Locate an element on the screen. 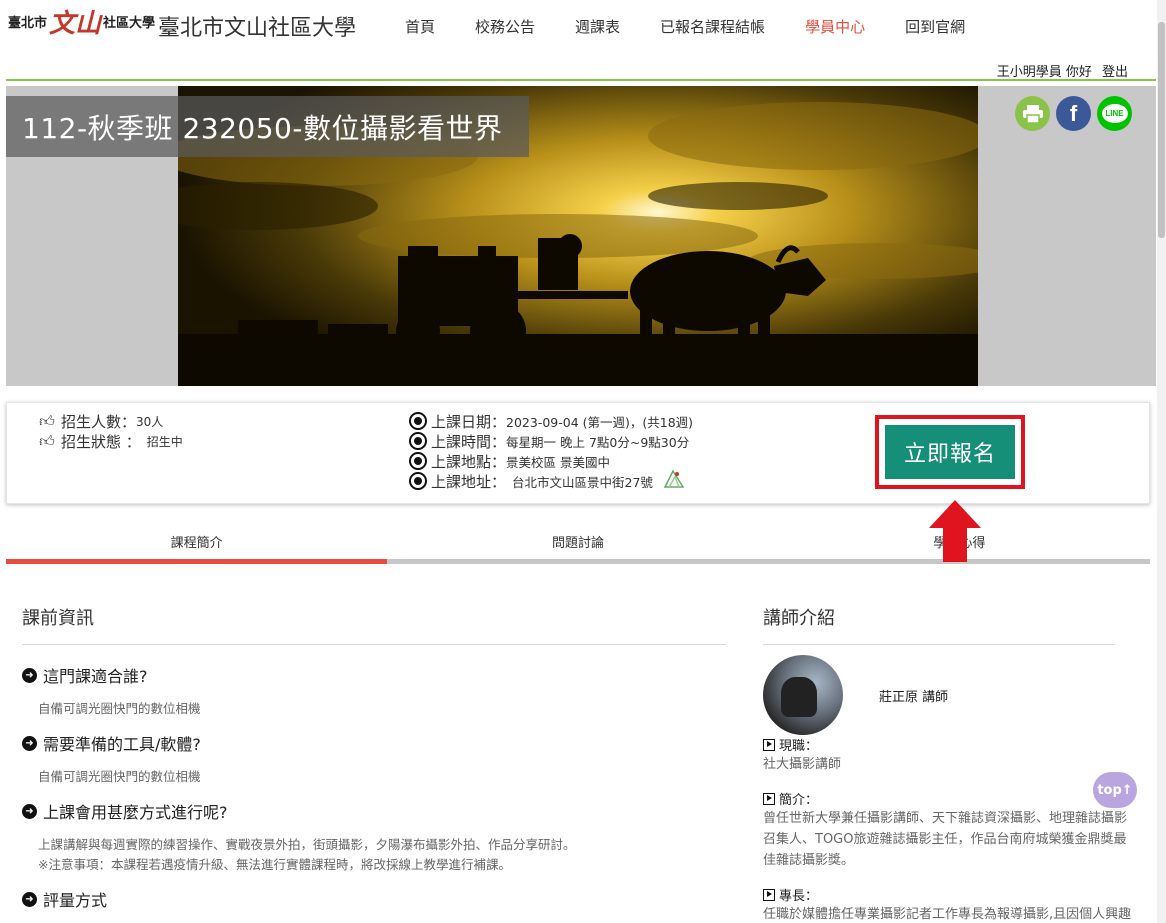  nav-home: 首頁 is located at coordinates (420, 26).